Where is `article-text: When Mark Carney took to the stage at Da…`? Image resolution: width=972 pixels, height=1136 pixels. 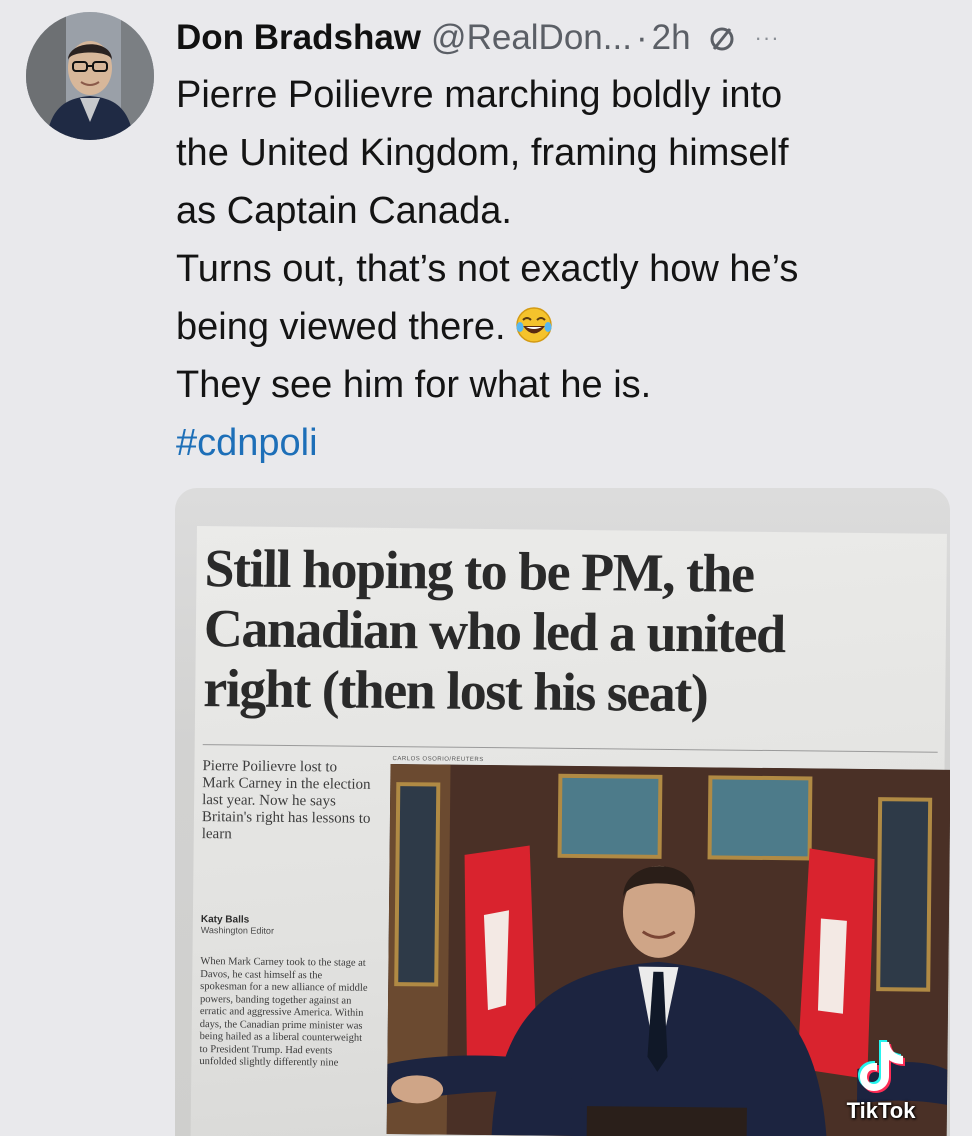
article-text: When Mark Carney took to the stage at Da… is located at coordinates (283, 1012).